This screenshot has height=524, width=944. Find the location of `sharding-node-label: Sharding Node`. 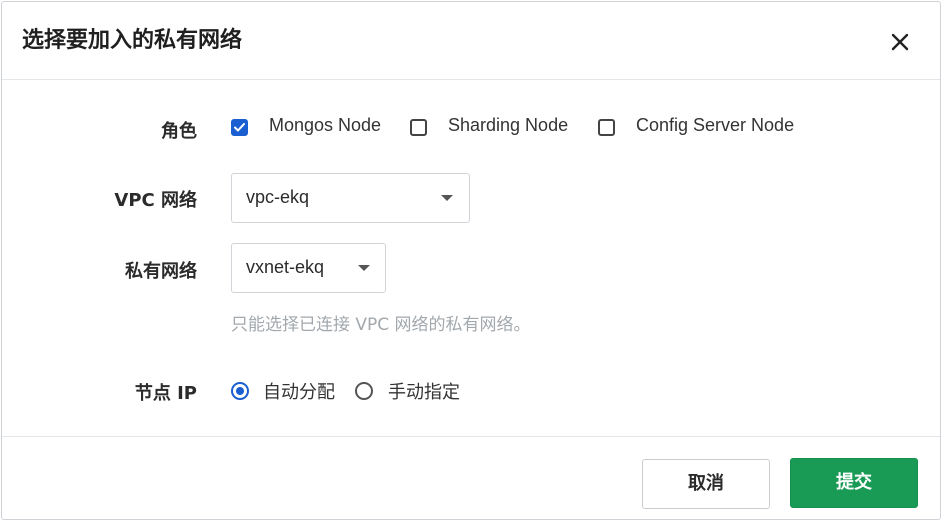

sharding-node-label: Sharding Node is located at coordinates (508, 125).